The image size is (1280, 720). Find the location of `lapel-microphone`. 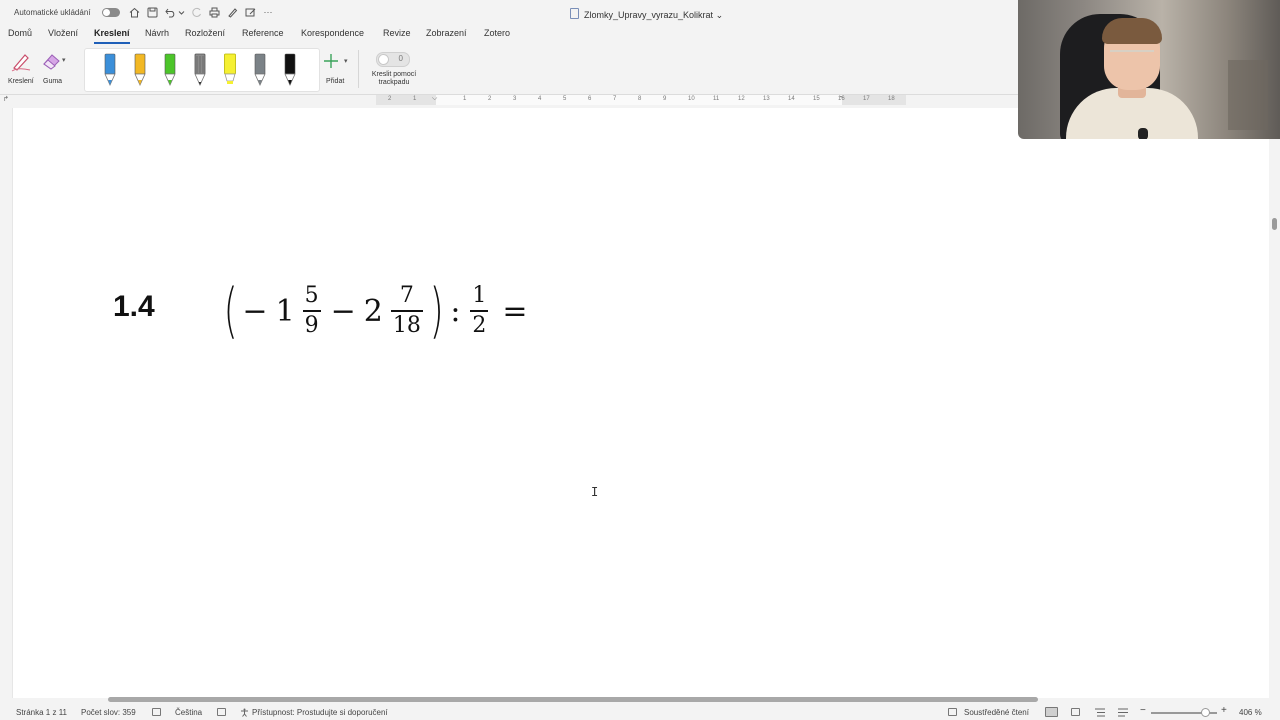

lapel-microphone is located at coordinates (1143, 133).